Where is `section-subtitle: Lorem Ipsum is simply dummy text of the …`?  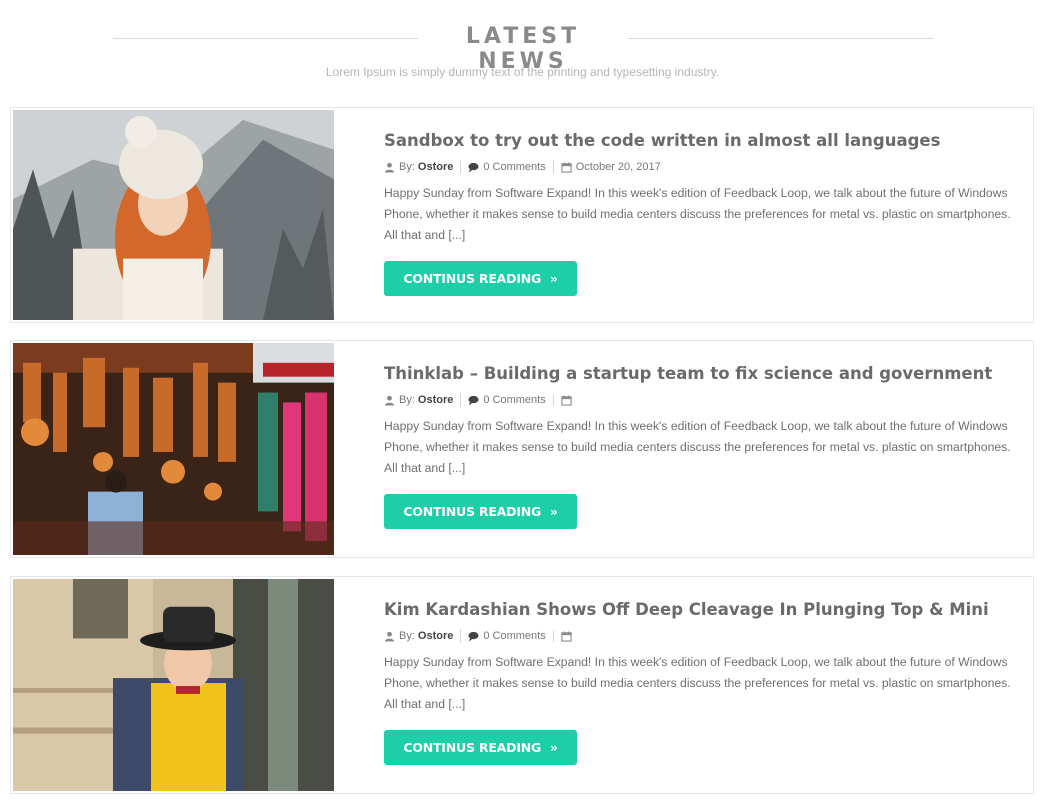 section-subtitle: Lorem Ipsum is simply dummy text of the … is located at coordinates (522, 72).